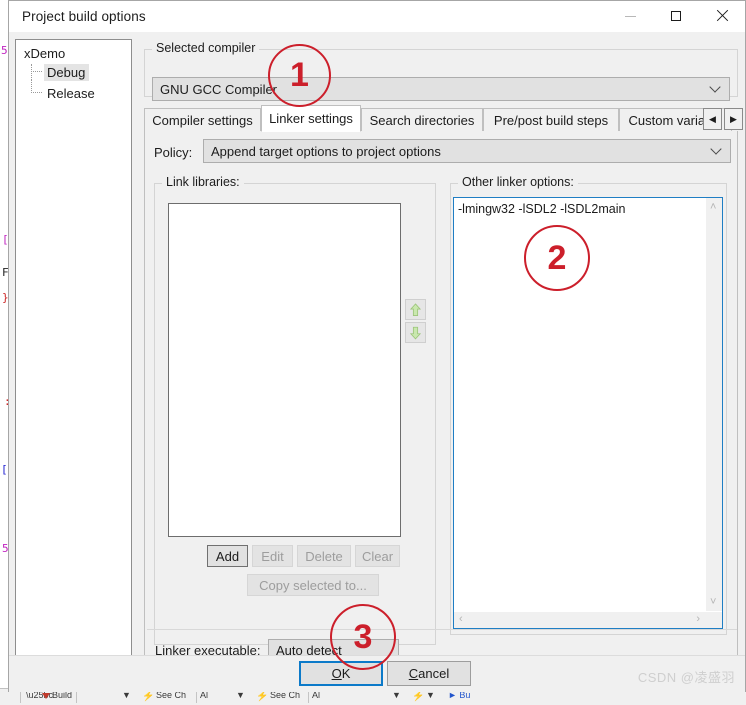  I want to click on maximize-button, so click(676, 16).